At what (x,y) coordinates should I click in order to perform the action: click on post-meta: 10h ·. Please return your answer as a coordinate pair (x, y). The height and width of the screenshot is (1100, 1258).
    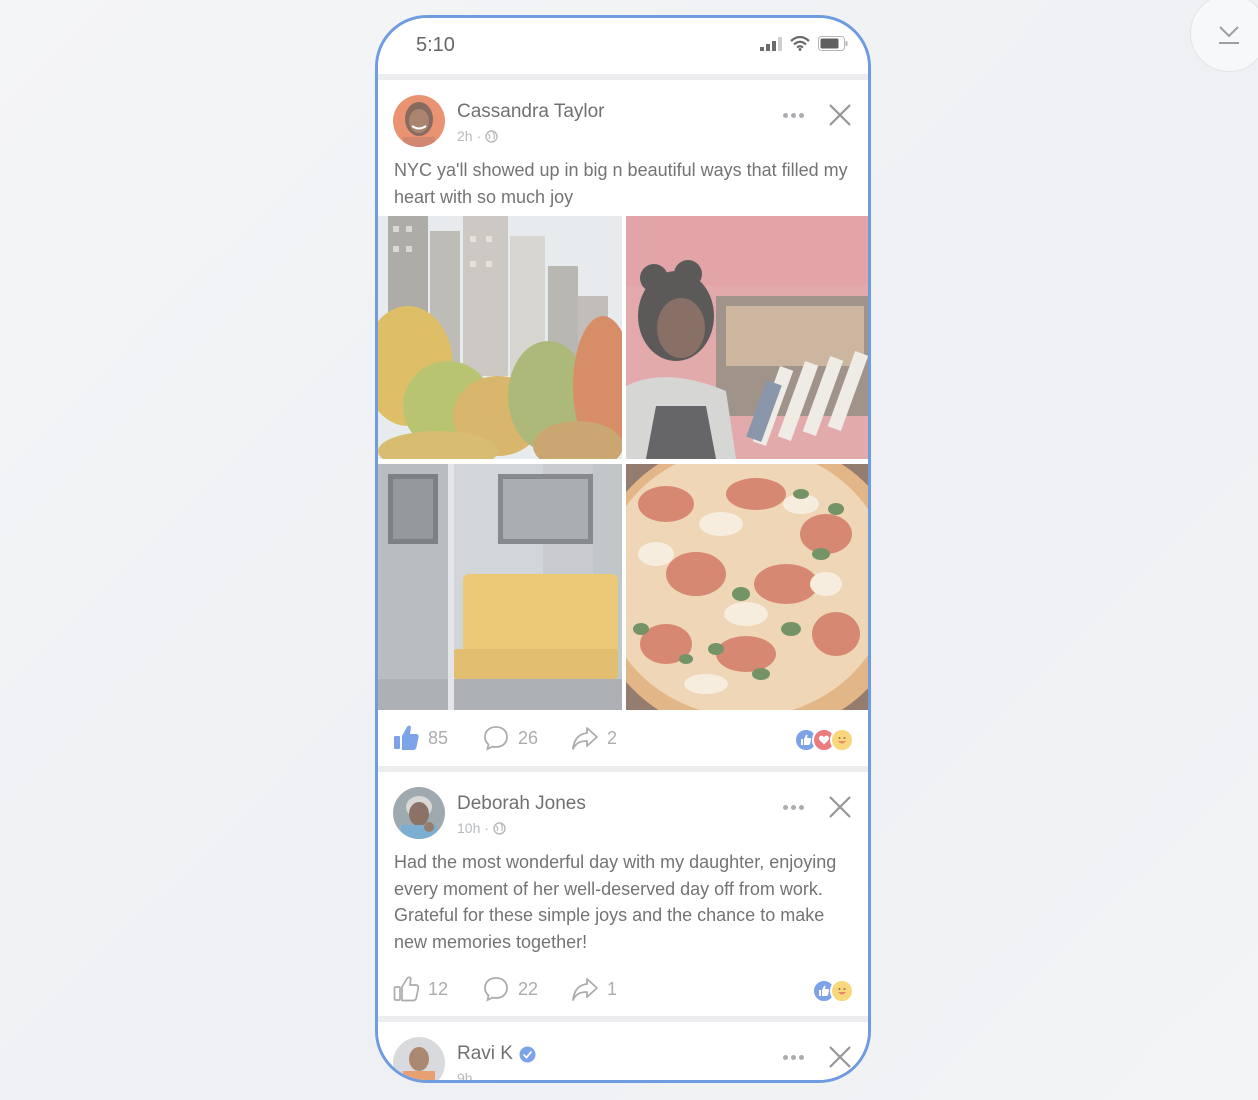
    Looking at the image, I should click on (481, 828).